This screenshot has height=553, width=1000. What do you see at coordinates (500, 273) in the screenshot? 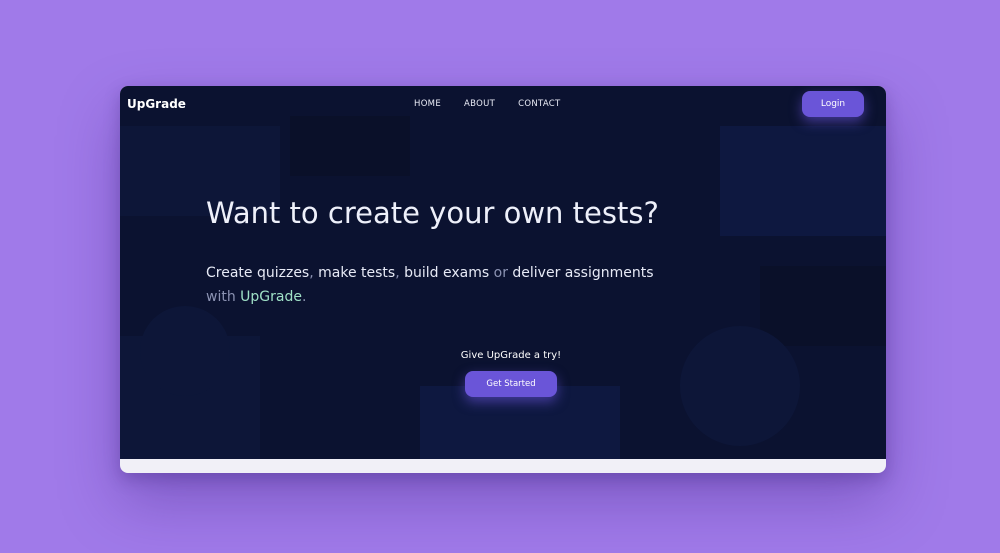
I see `subtext-conjunction: or` at bounding box center [500, 273].